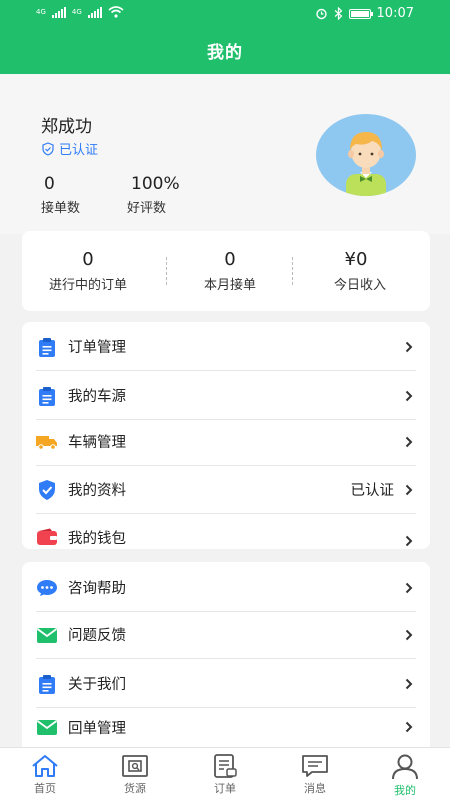  Describe the element at coordinates (359, 285) in the screenshot. I see `summary-income-label: 今日收入` at that location.